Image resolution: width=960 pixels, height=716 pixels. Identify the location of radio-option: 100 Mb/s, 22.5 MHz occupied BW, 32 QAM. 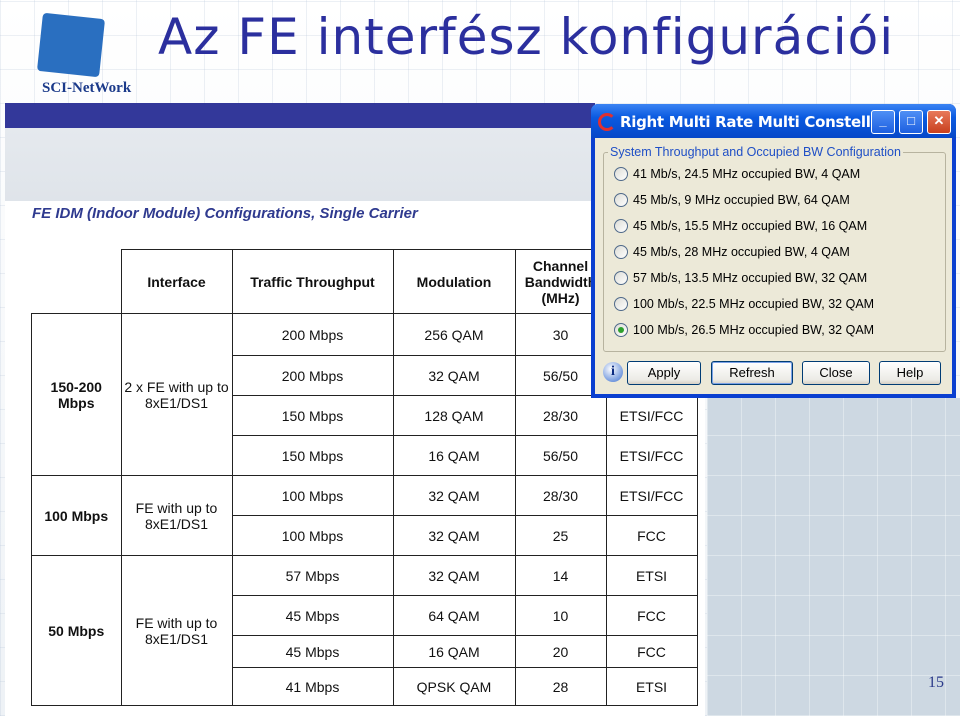
(744, 304).